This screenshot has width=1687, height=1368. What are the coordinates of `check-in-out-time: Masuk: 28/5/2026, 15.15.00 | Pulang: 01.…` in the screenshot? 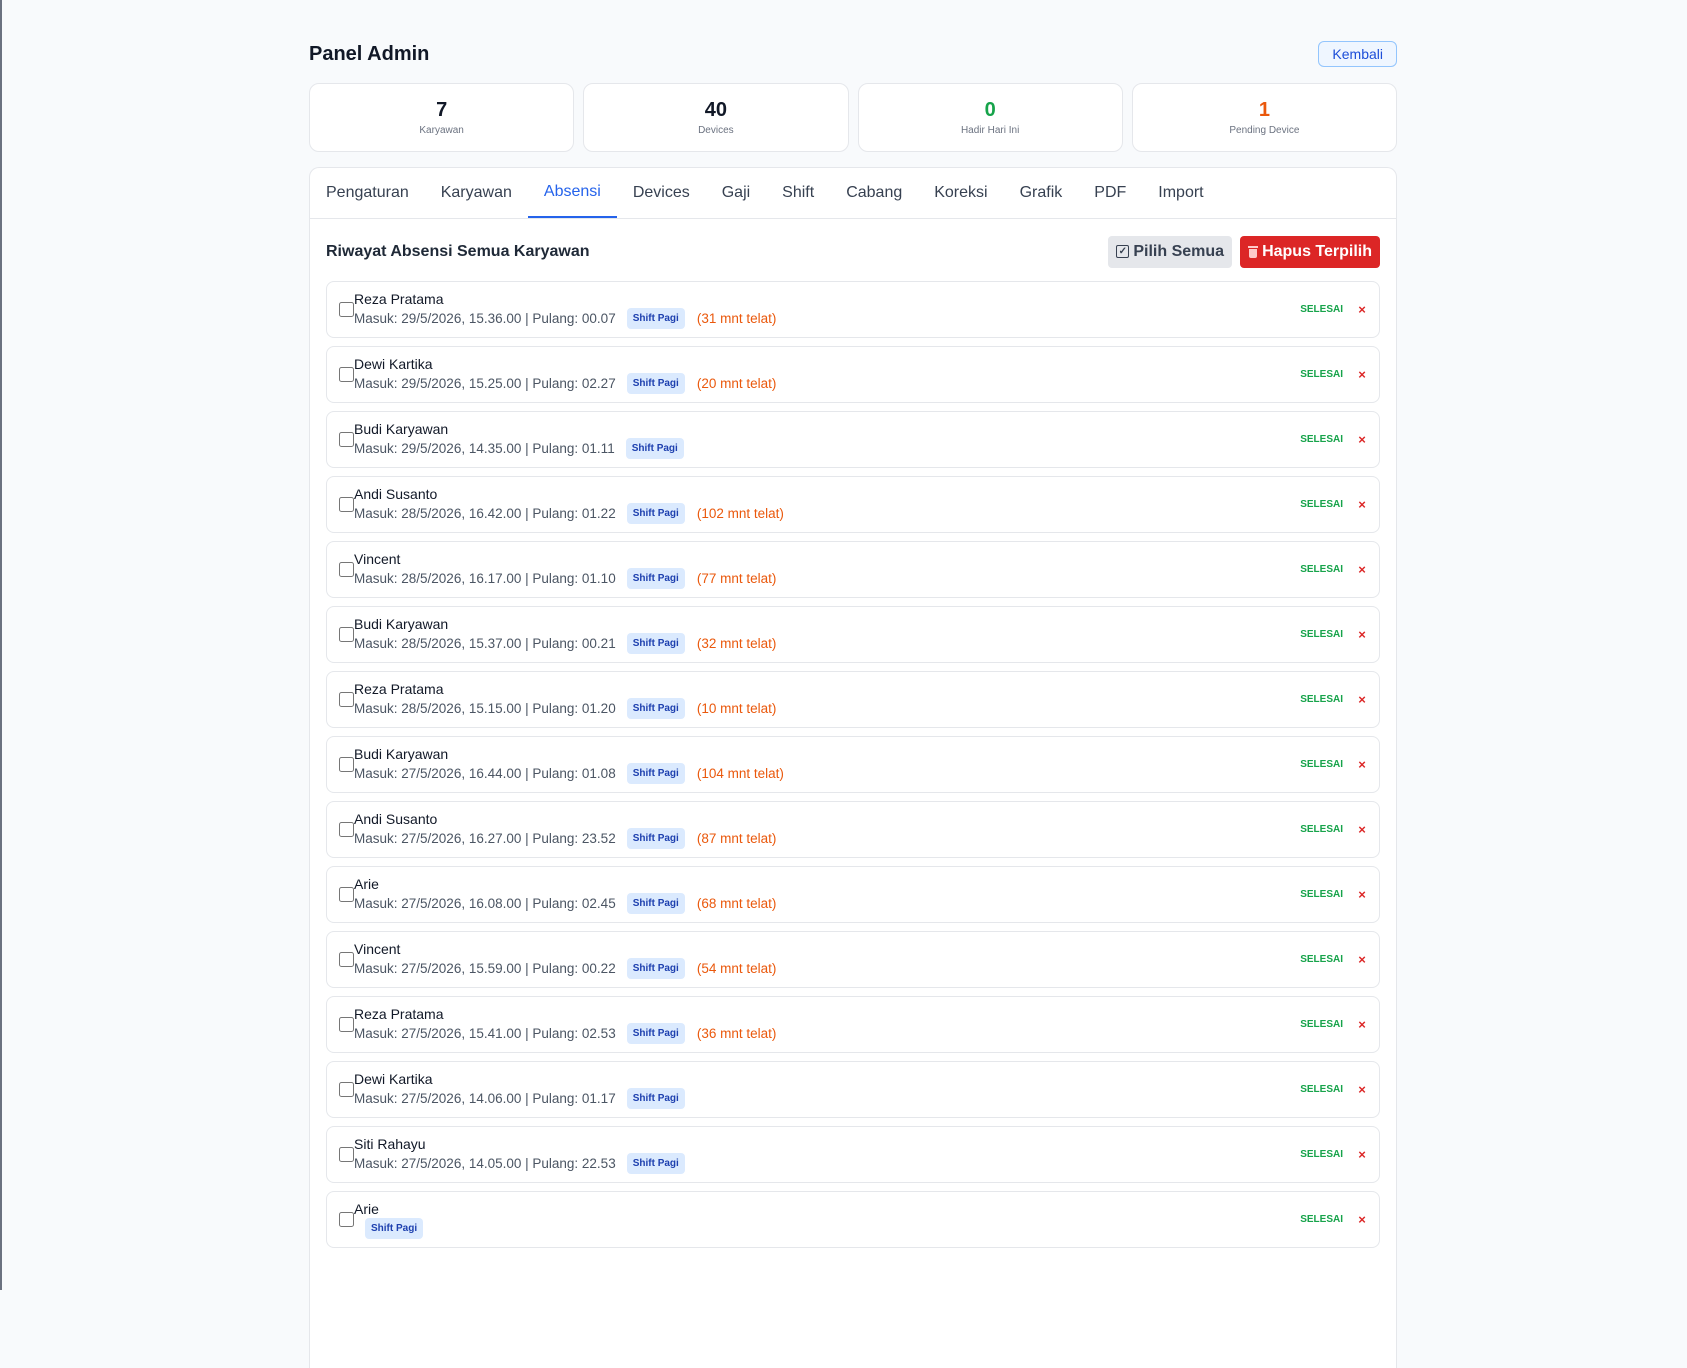 It's located at (485, 708).